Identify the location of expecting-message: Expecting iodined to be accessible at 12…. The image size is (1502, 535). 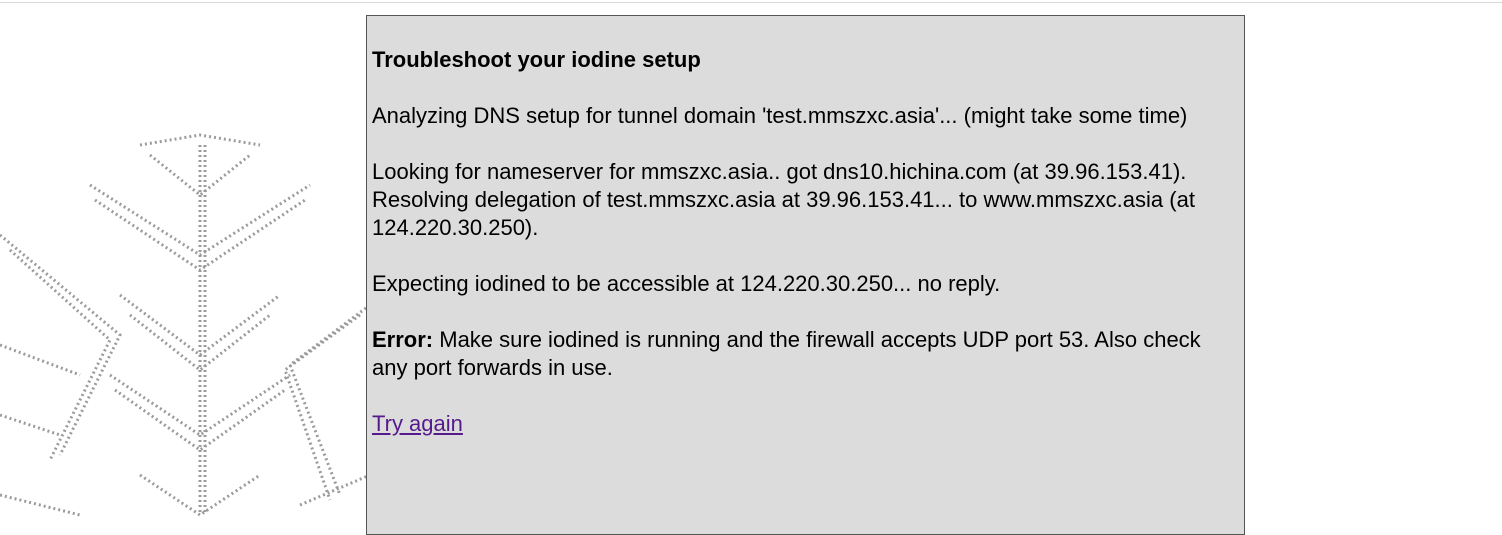
(686, 283).